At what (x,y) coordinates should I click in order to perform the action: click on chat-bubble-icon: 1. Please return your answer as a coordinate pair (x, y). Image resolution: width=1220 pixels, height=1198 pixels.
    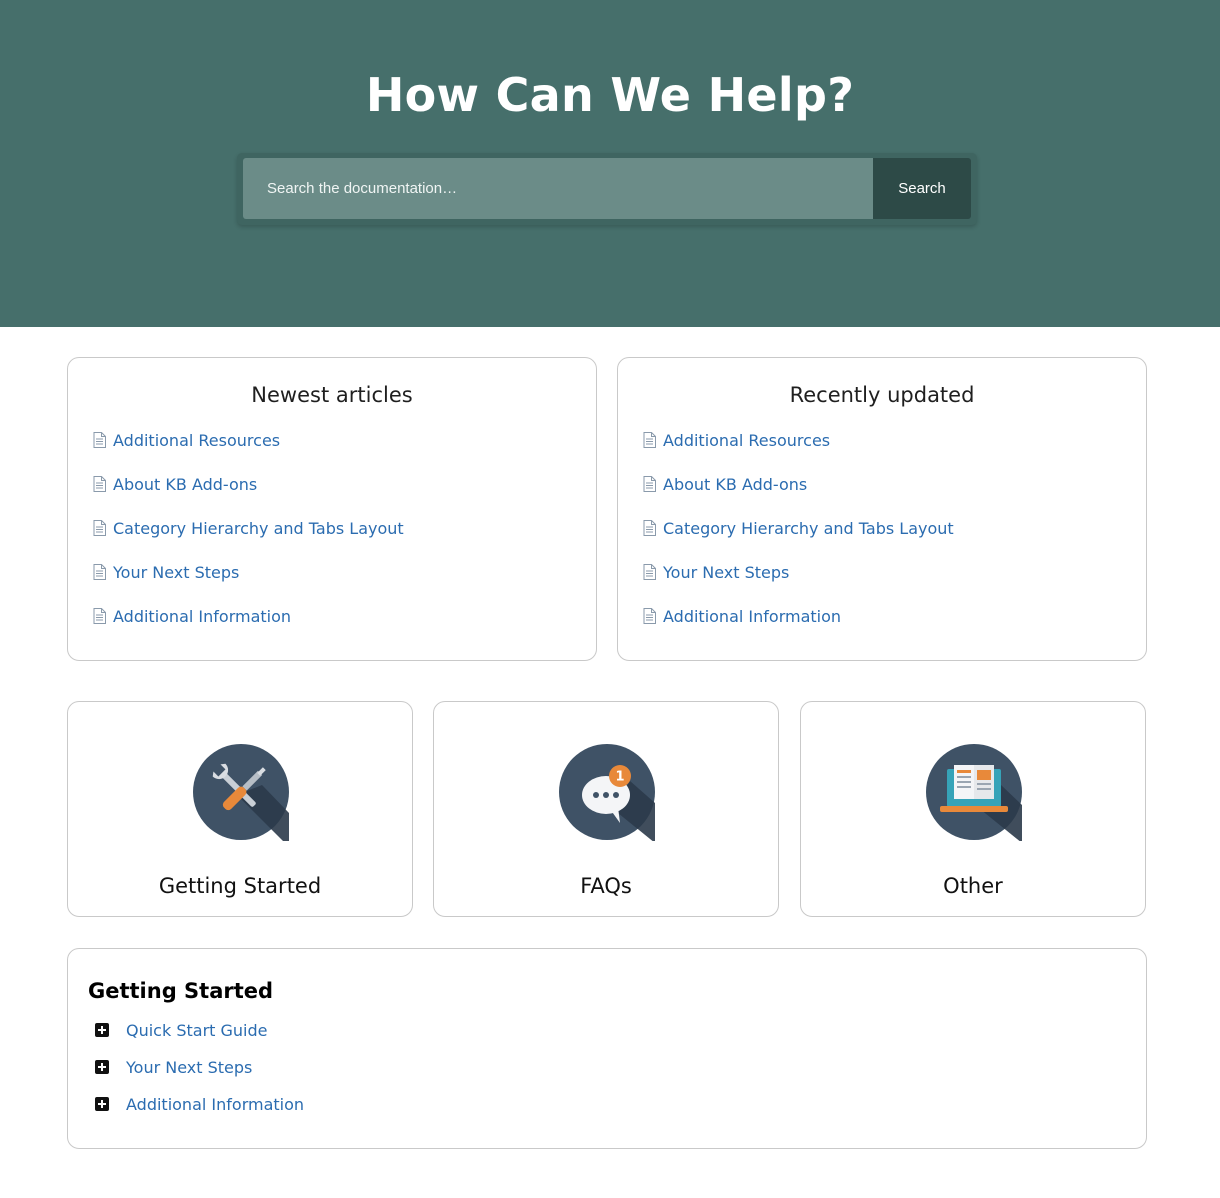
    Looking at the image, I should click on (607, 792).